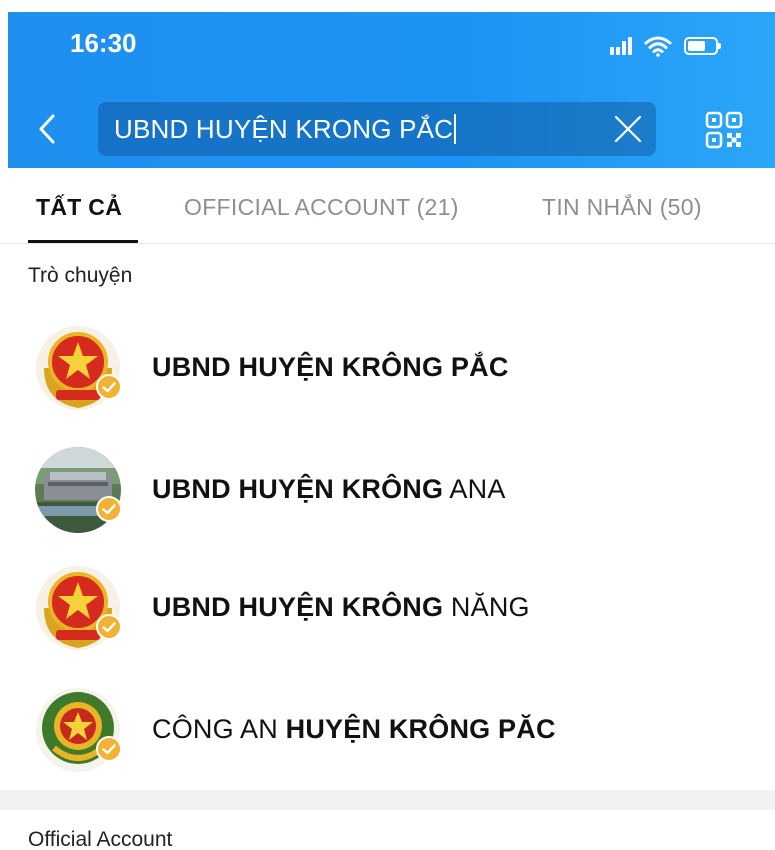 The width and height of the screenshot is (775, 850). I want to click on list-item: UBND HUYỆN KRÔNG NĂNG, so click(387, 608).